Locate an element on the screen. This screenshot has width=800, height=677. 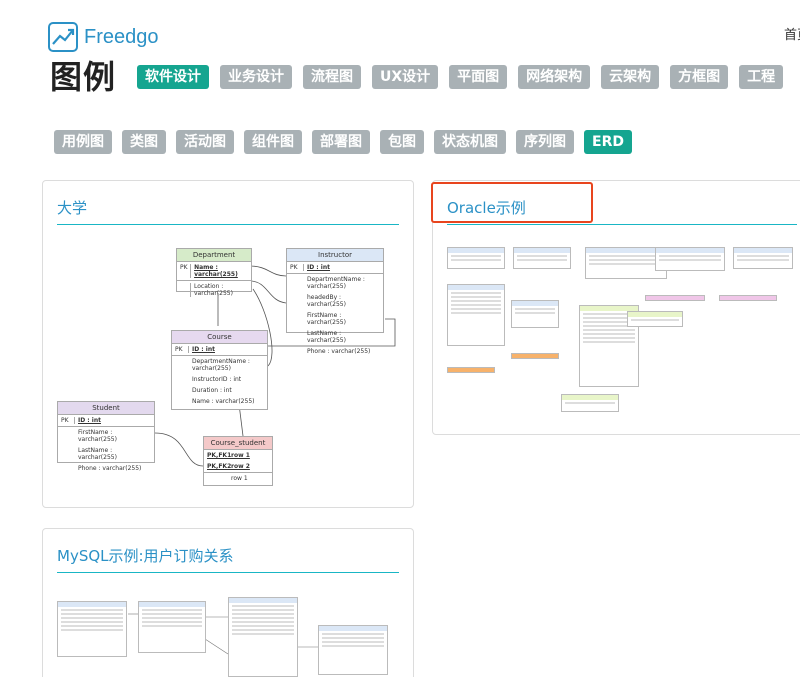
subtab-sequence: 序列图 is located at coordinates (545, 142).